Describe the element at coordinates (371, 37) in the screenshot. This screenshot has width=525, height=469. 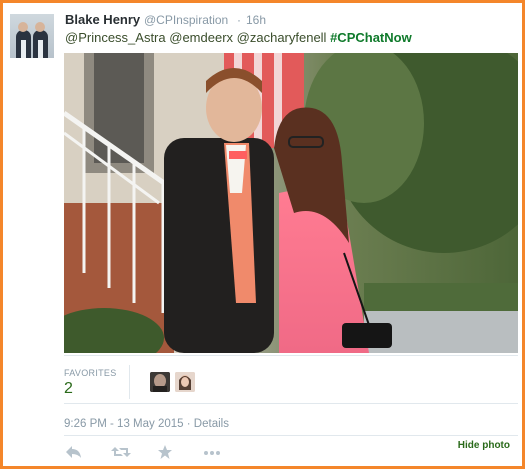
I see `hashtag-link: #CPChatNow` at that location.